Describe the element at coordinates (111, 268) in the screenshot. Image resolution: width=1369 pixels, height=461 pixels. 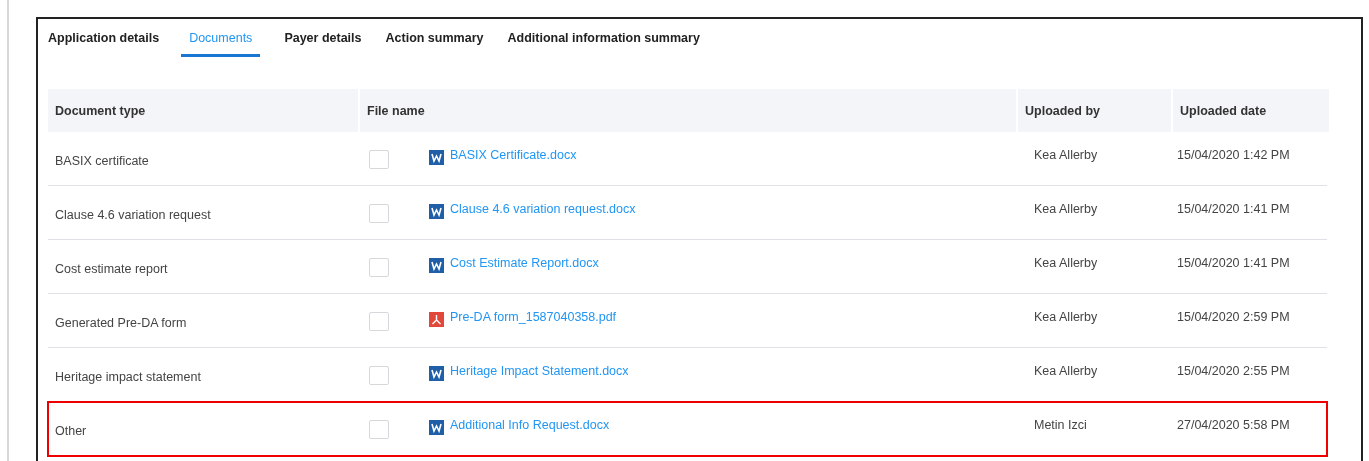
I see `table-cell: Cost estimate report` at that location.